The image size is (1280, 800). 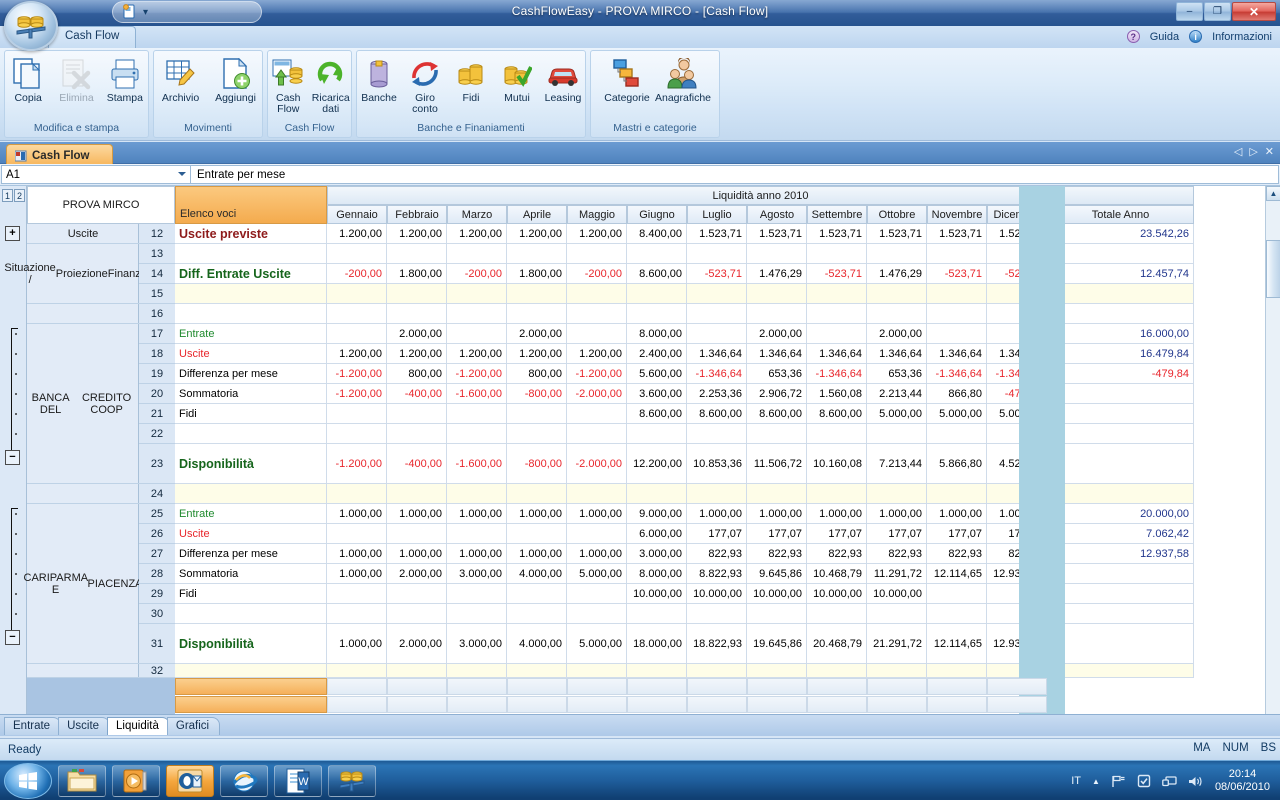 I want to click on cell-14-marzo: -200,00, so click(x=477, y=274).